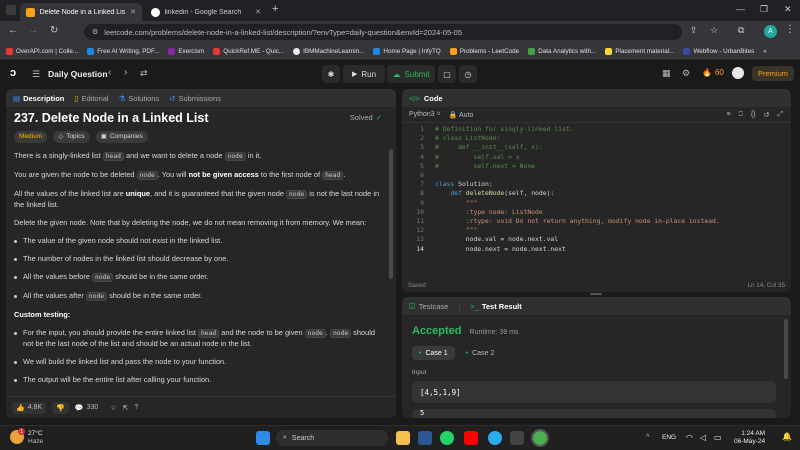 This screenshot has height=450, width=800. Describe the element at coordinates (29, 407) in the screenshot. I see `like-button: 👍 4.8K` at that location.